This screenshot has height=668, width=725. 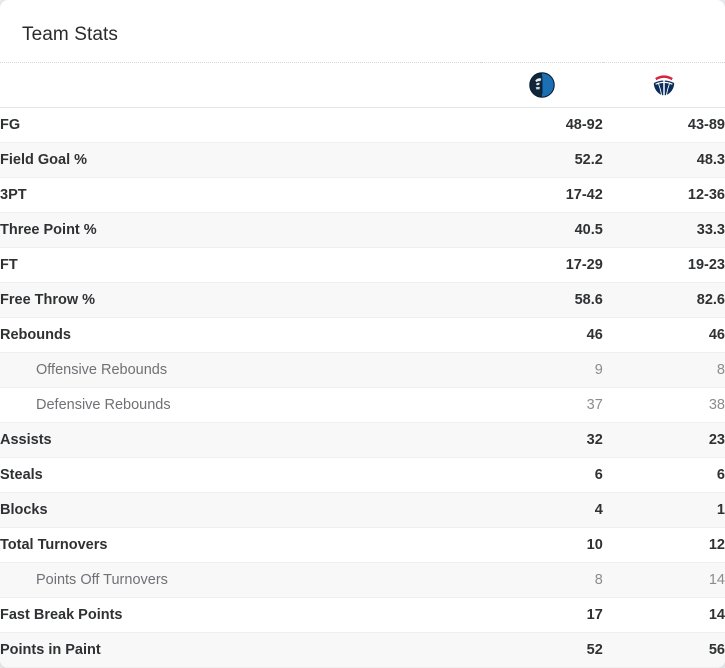 What do you see at coordinates (541, 195) in the screenshot?
I see `stat-value-home: 17-42` at bounding box center [541, 195].